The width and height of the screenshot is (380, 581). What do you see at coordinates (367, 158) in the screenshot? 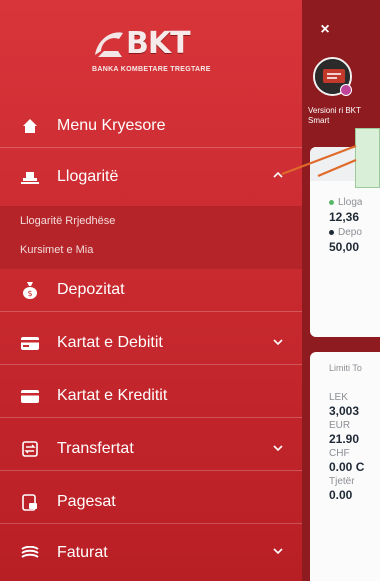
I see `annotation-callout` at bounding box center [367, 158].